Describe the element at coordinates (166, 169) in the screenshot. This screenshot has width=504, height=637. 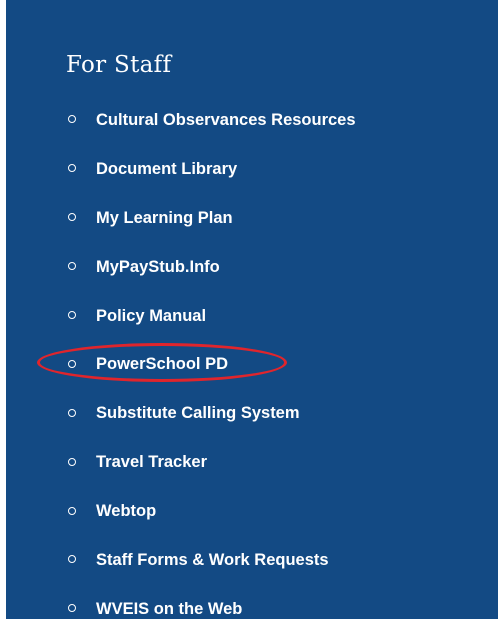
I see `link-document-library: Document Library` at that location.